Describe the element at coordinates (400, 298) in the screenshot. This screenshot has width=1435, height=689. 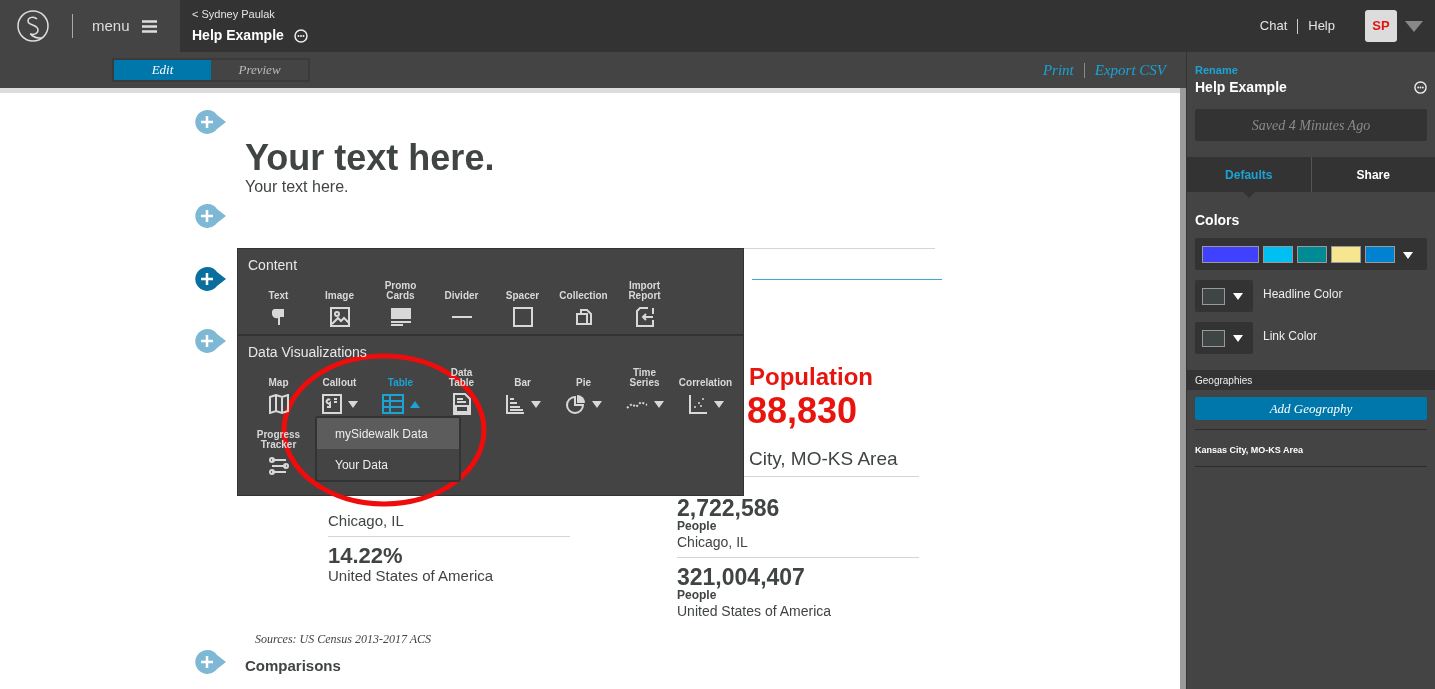
I see `insert-option: Promo Cards` at that location.